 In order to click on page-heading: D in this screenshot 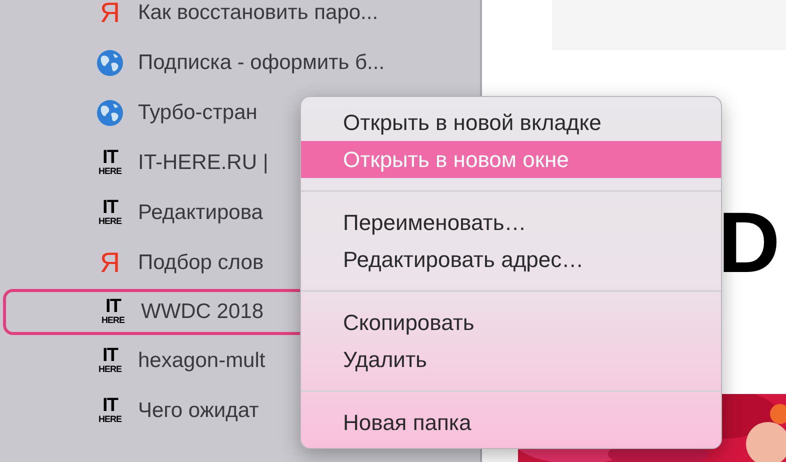, I will do `click(749, 243)`.